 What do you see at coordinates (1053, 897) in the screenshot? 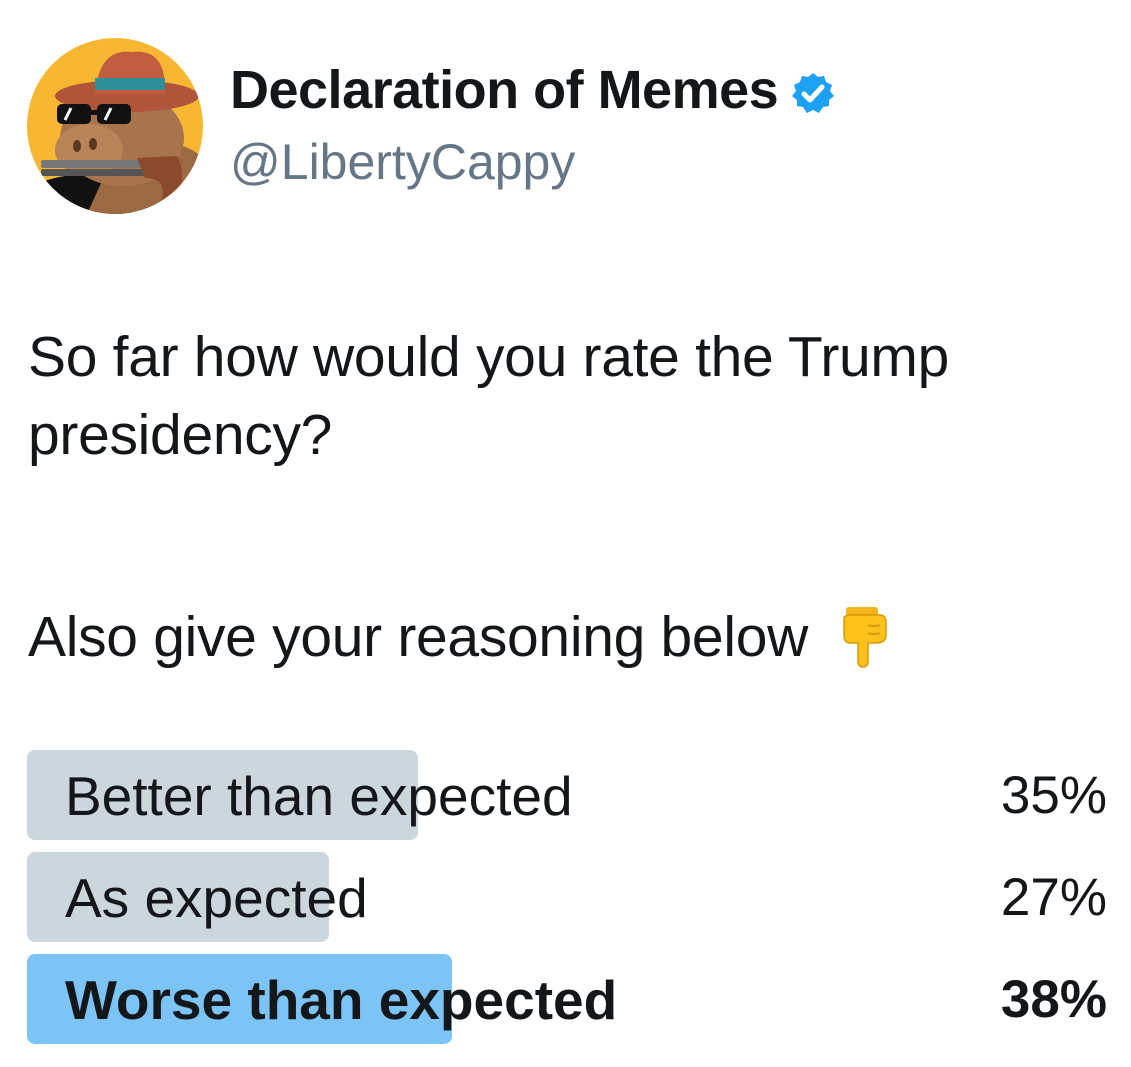
I see `poll-option-percent: 27%` at bounding box center [1053, 897].